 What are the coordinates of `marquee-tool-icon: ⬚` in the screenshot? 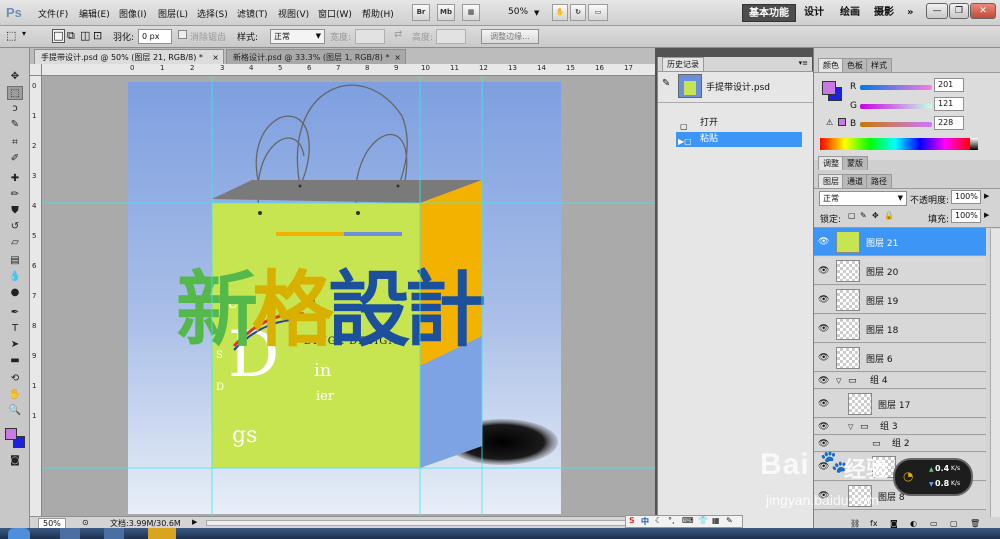 It's located at (11, 35).